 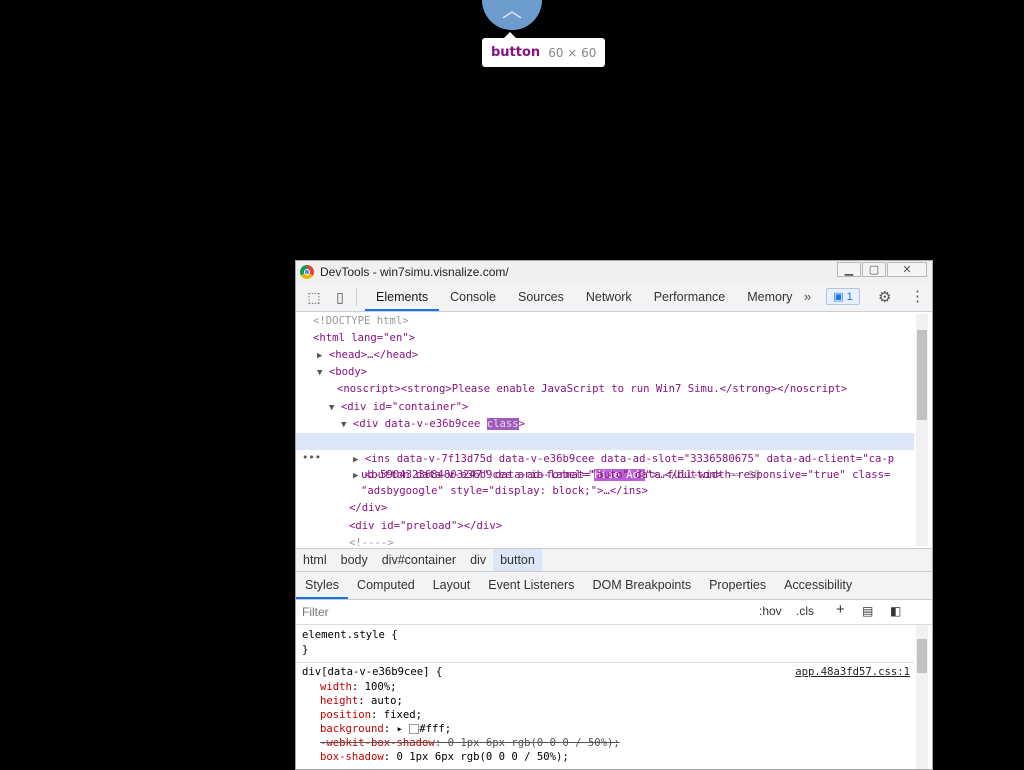 I want to click on dom-scrollbar, so click(x=922, y=430).